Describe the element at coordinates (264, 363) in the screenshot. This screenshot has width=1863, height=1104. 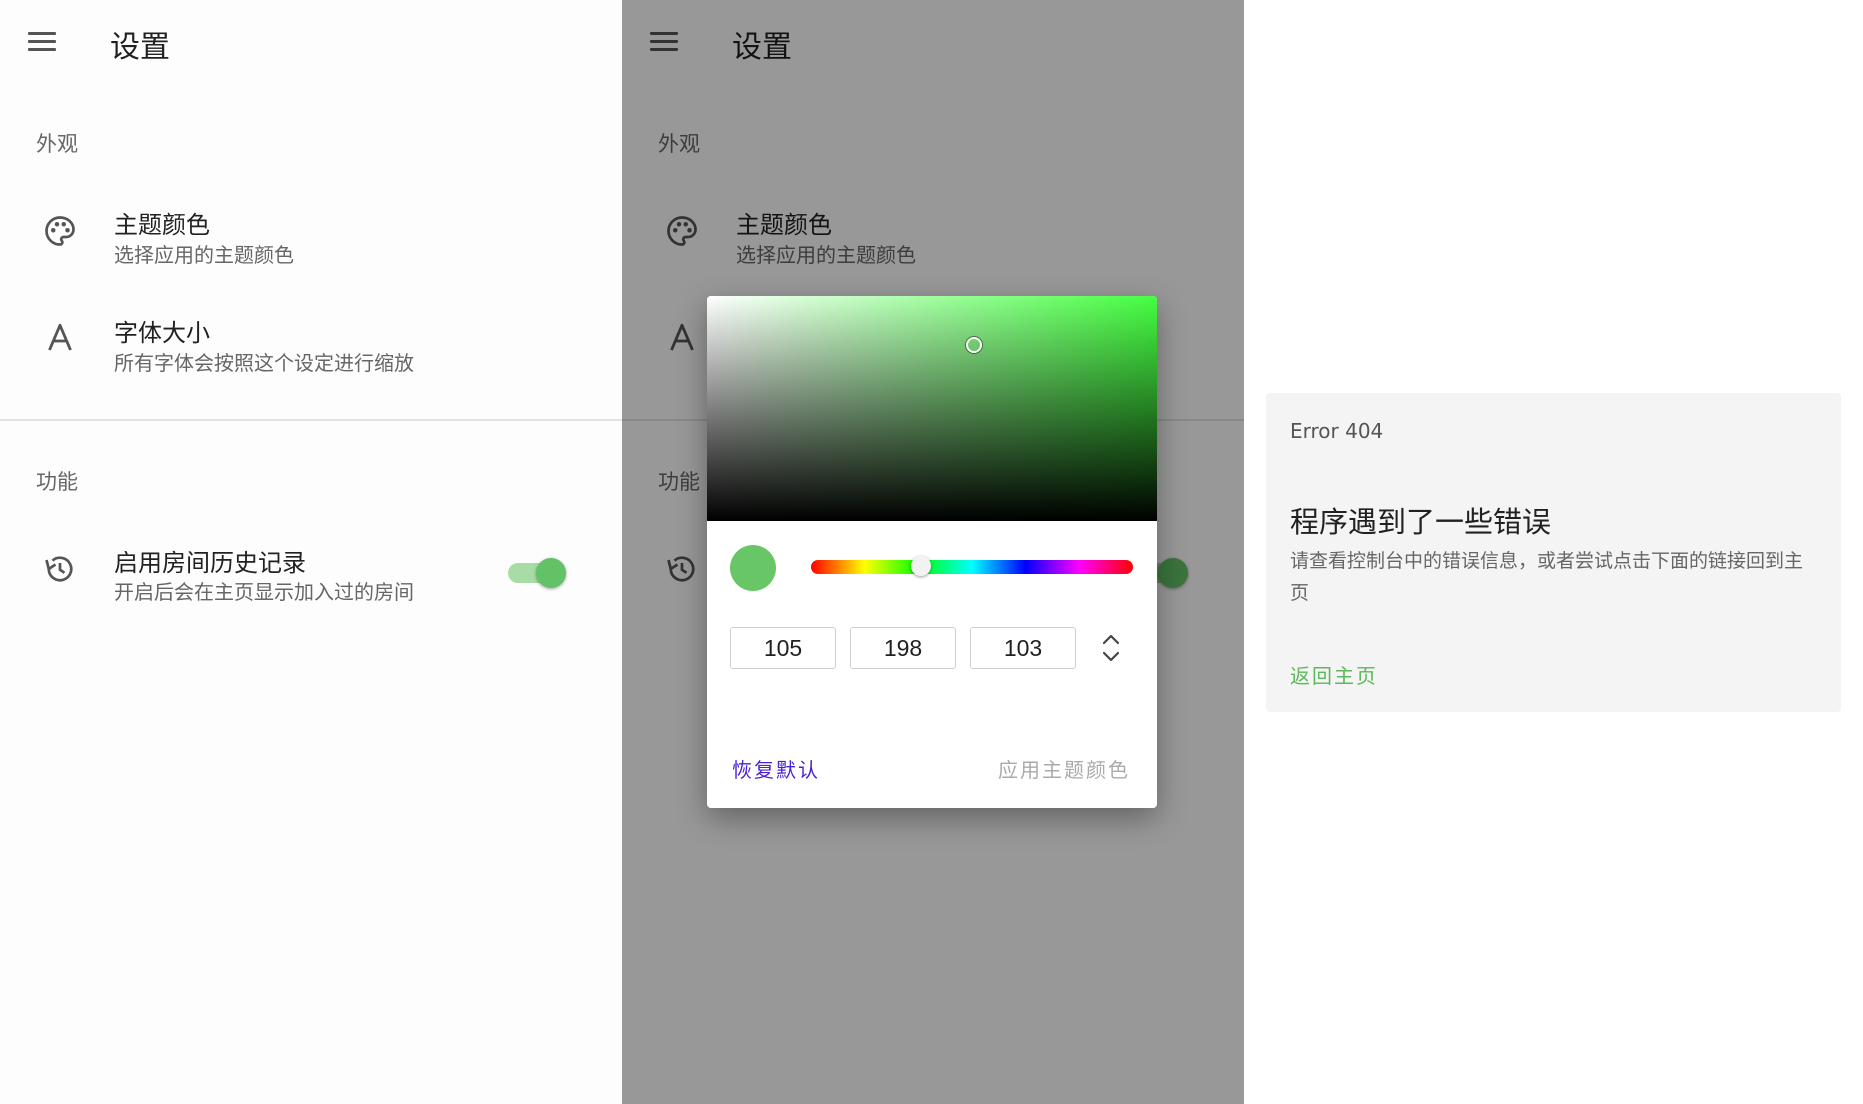
I see `setting-subtitle: 所有字体会按照这个设定进行缩放` at that location.